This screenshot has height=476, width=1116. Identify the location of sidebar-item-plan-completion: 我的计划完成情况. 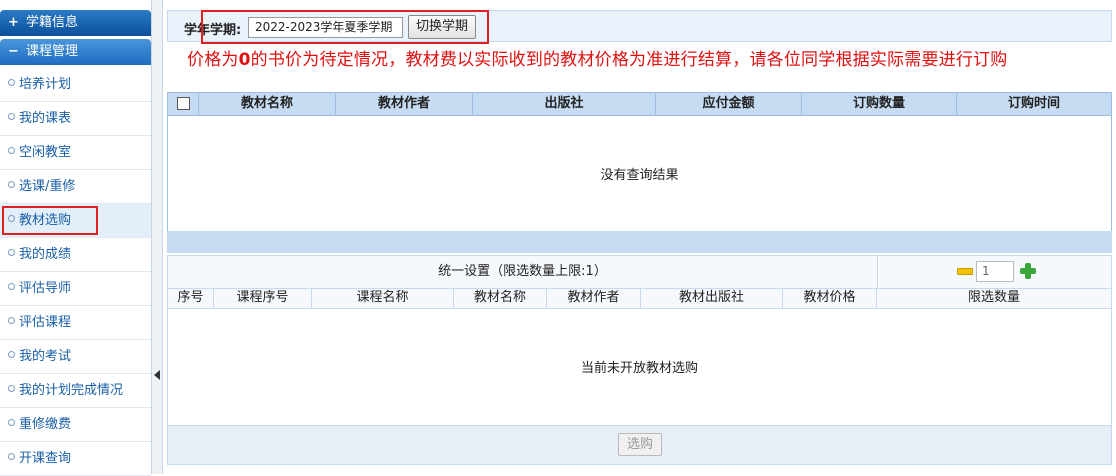
(75, 391).